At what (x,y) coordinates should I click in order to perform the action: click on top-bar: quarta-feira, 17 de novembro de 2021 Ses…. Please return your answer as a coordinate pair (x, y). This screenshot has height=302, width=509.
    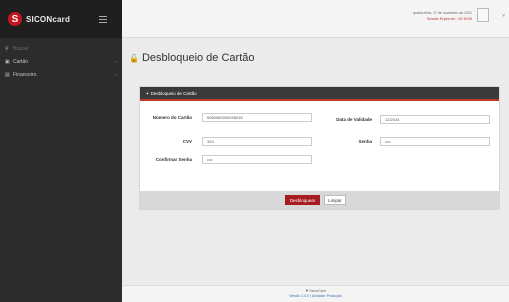
    Looking at the image, I should click on (315, 19).